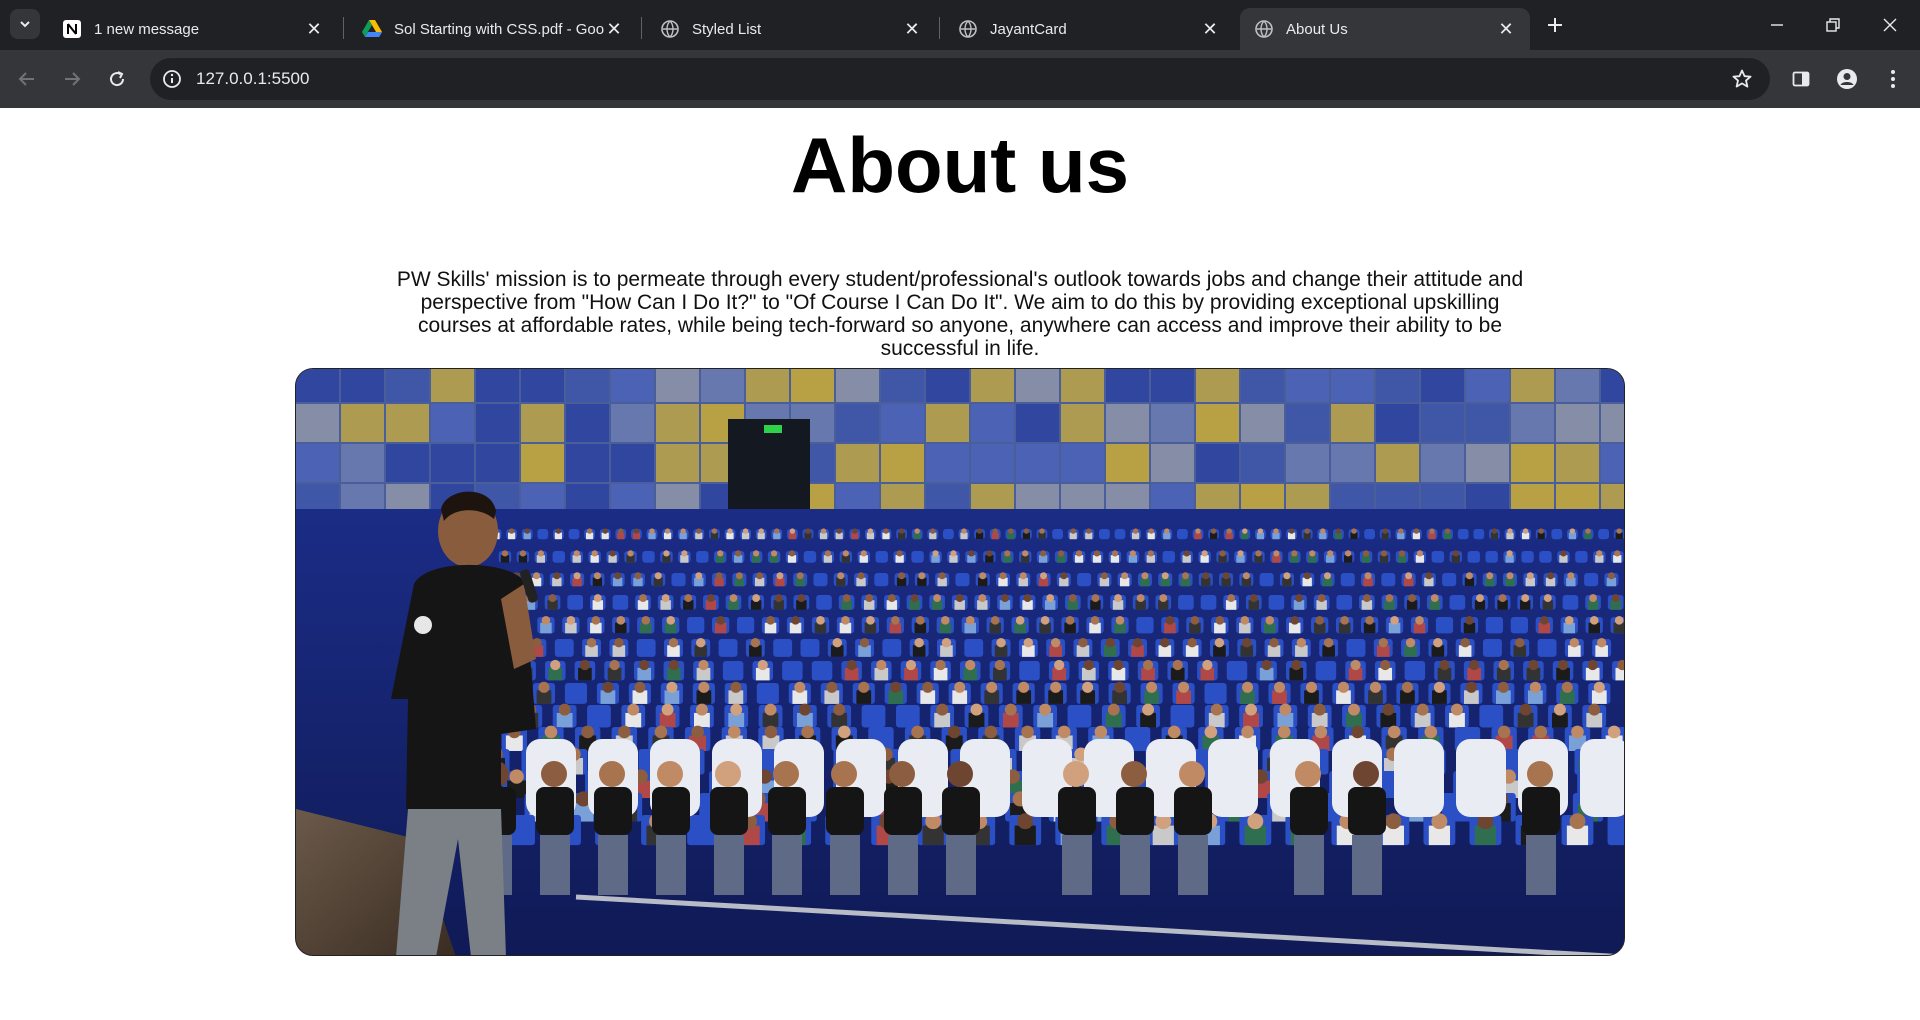 This screenshot has width=1920, height=1020. I want to click on close-icon, so click(1890, 25).